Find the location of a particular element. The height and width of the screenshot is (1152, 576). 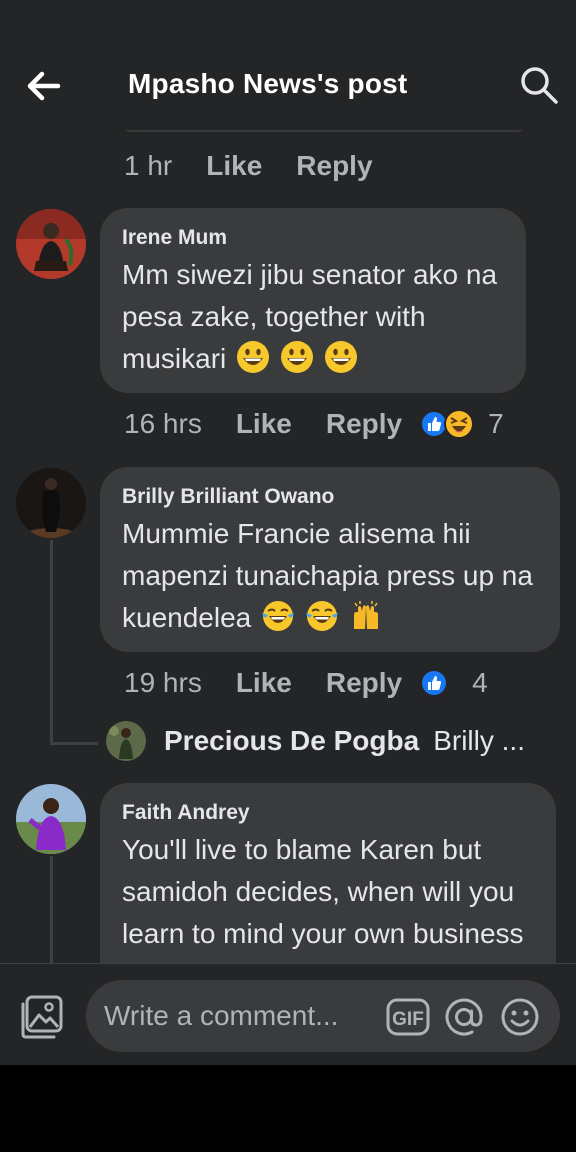

search-icon is located at coordinates (539, 85).